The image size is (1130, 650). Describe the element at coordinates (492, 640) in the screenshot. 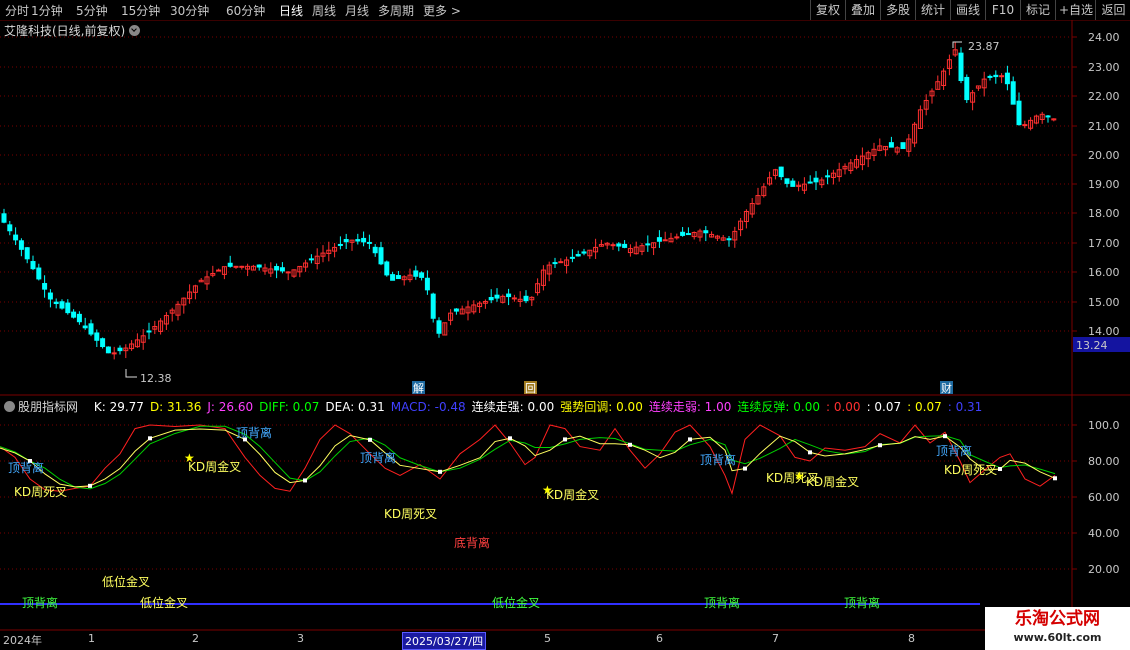

I see `date-axis: 2024年 1 2 3 2025/03/27/四 5 6 7 8` at that location.